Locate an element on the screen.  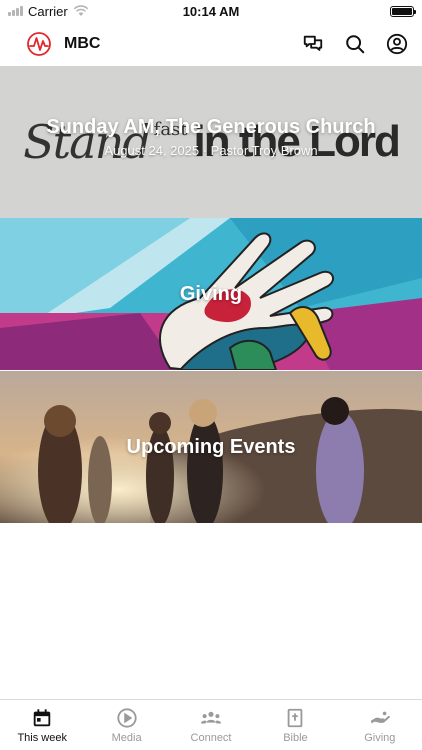
tab-bible: Bible is located at coordinates (295, 725).